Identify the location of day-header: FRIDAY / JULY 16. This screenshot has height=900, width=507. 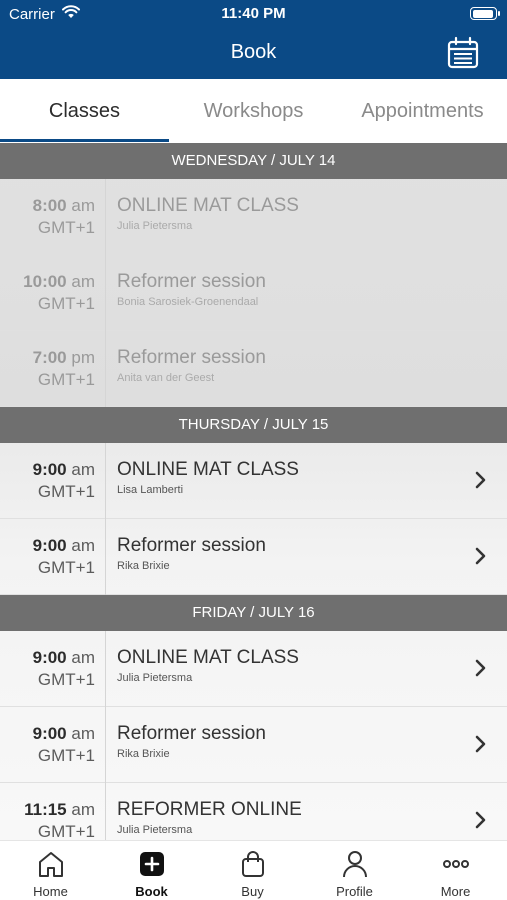
(253, 613).